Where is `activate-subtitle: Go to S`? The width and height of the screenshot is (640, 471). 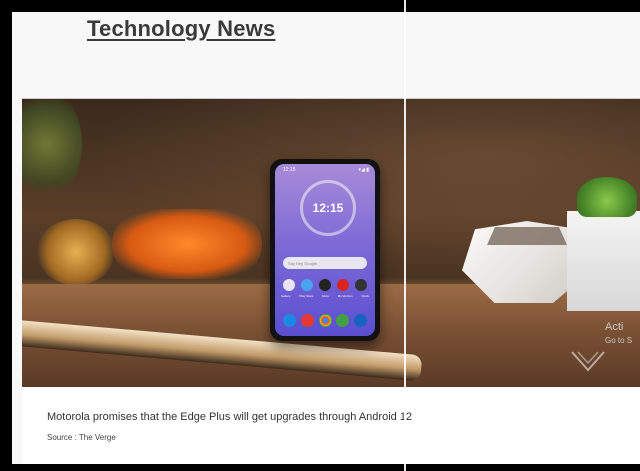 activate-subtitle: Go to S is located at coordinates (619, 340).